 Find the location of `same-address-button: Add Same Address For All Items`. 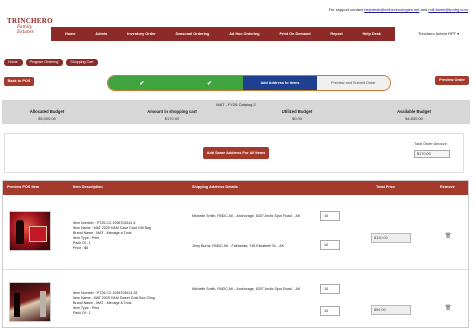

same-address-button: Add Same Address For All Items is located at coordinates (236, 153).